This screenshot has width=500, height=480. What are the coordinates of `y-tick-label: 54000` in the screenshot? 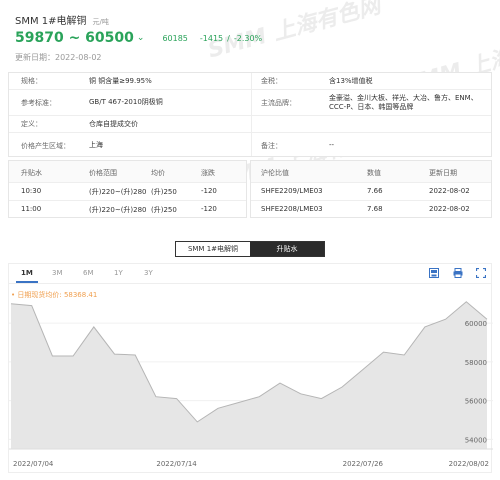 It's located at (476, 440).